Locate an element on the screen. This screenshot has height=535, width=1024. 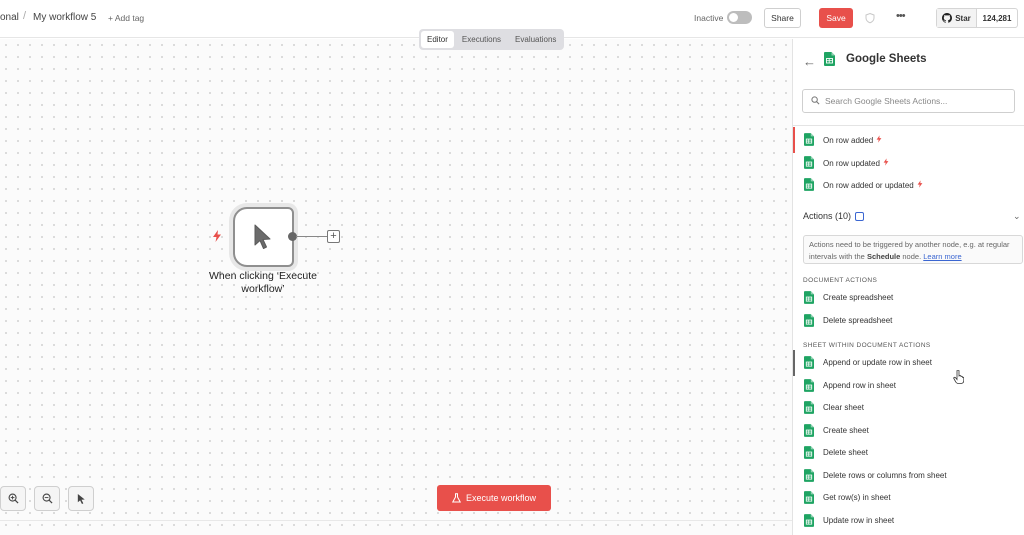
zoom-in-icon is located at coordinates (13, 498).